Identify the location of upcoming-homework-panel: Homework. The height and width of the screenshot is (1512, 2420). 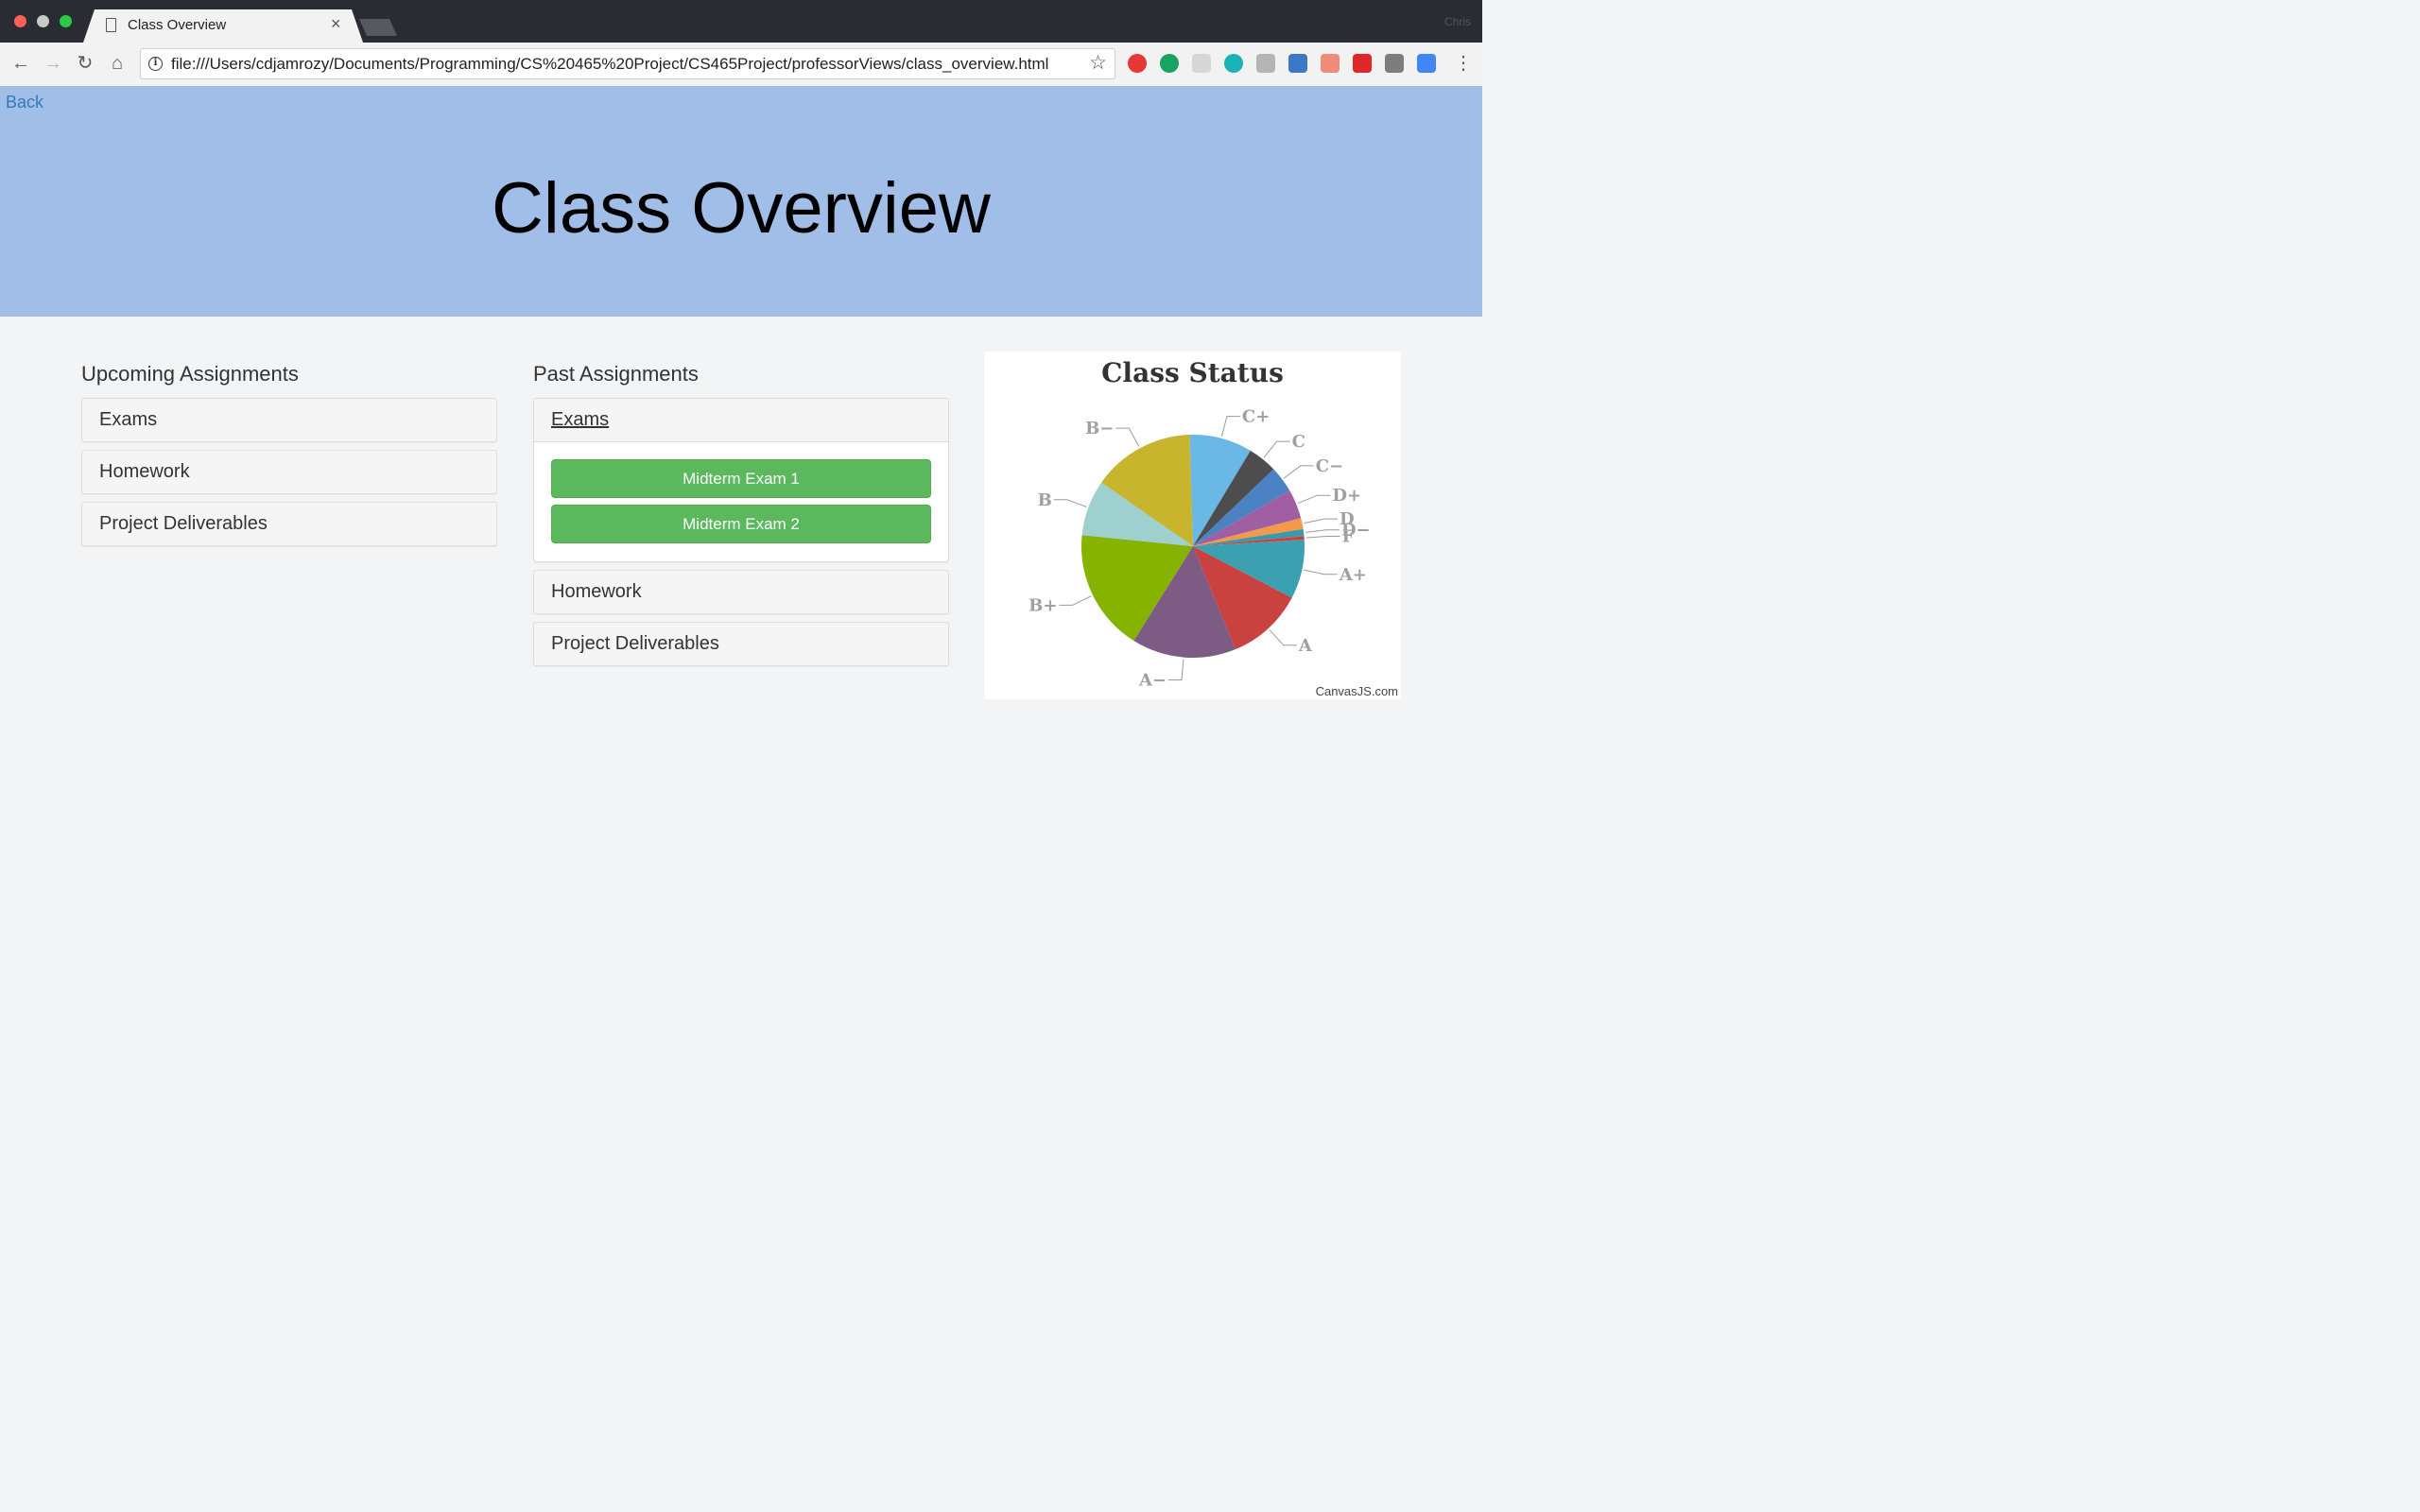
(289, 472).